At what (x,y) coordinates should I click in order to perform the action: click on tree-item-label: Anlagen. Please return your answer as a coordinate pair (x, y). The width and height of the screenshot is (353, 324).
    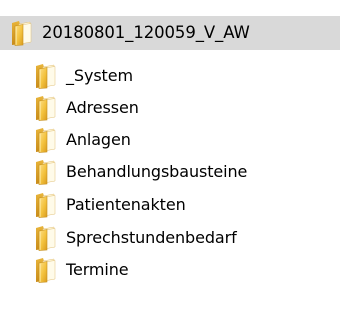
    Looking at the image, I should click on (98, 139).